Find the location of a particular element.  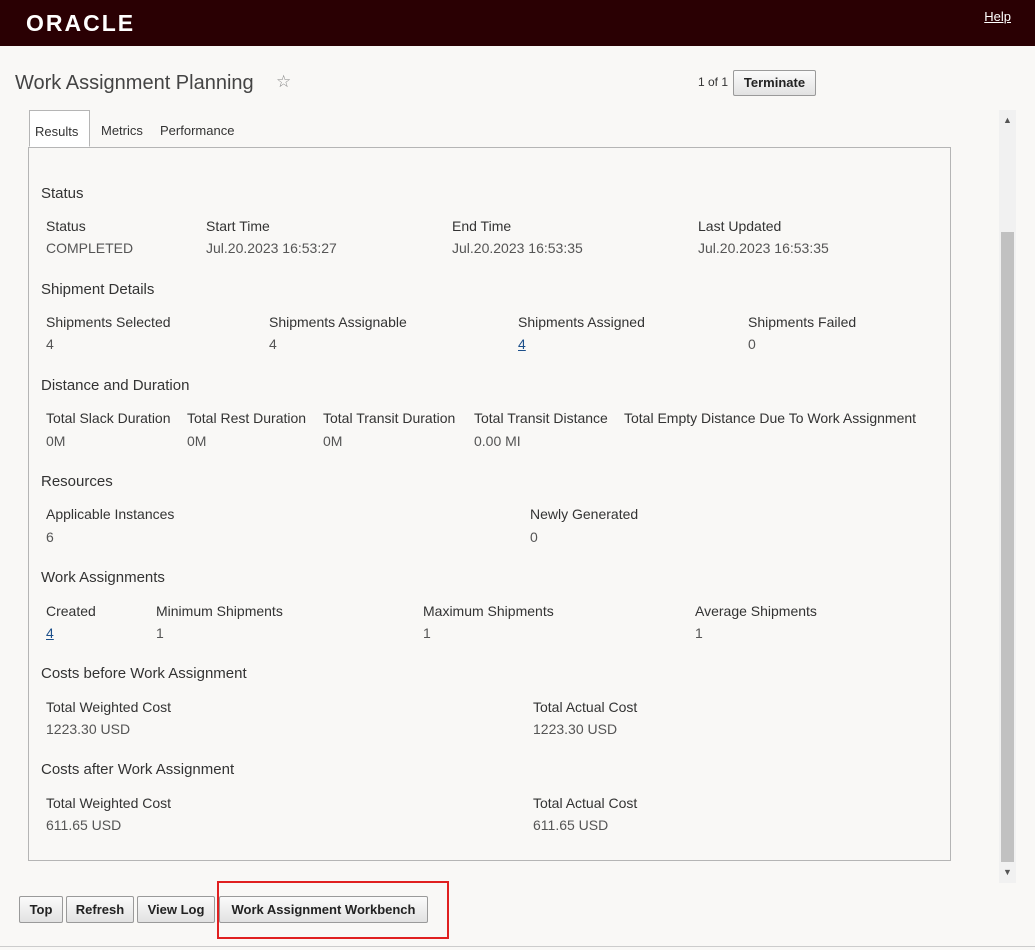

help-link: Help is located at coordinates (997, 16).